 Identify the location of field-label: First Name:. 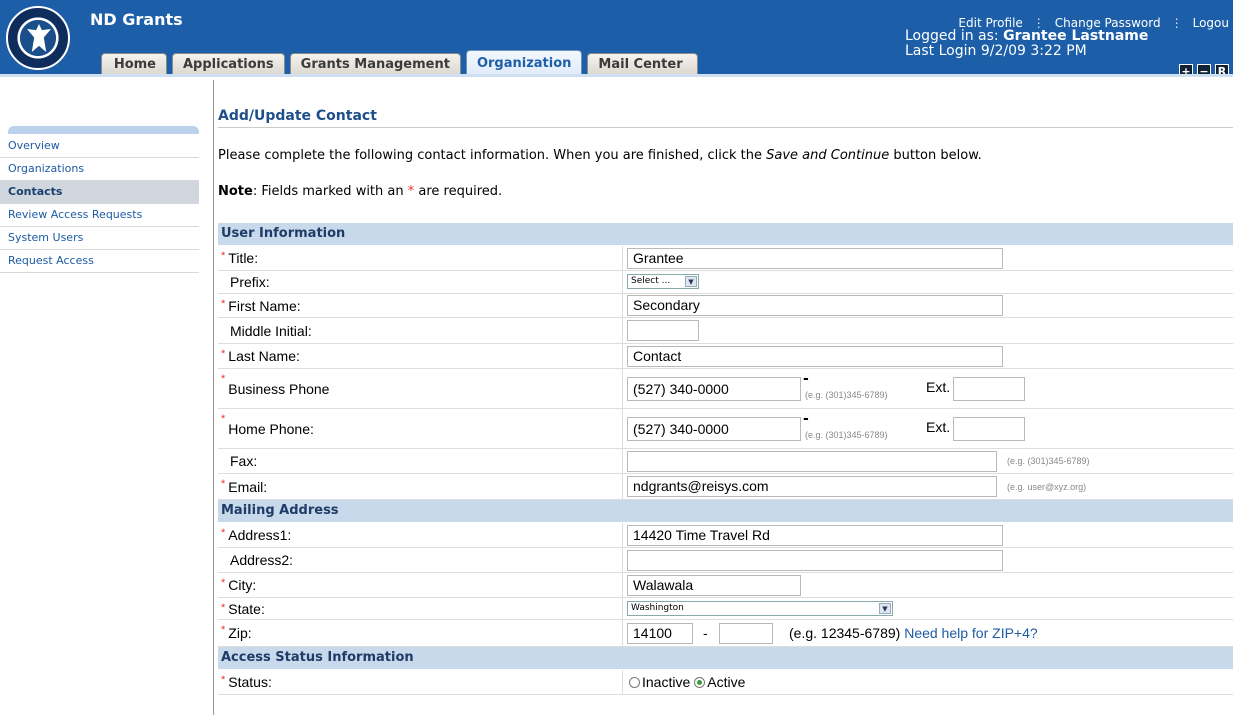
(264, 305).